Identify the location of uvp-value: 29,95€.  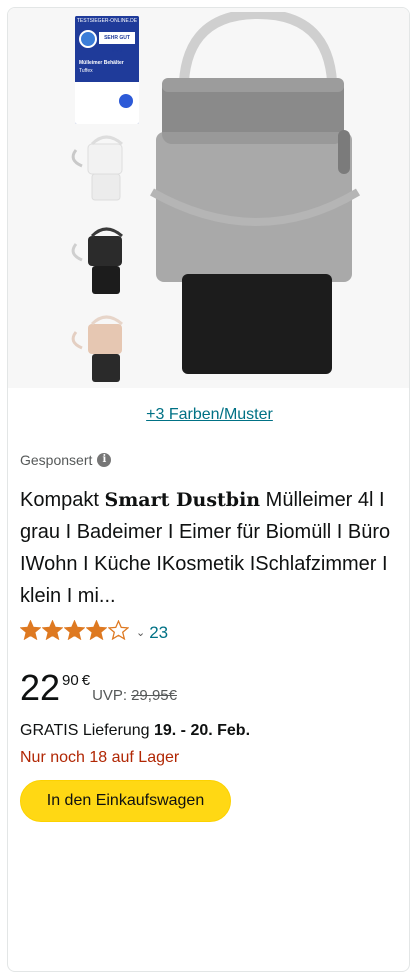
(154, 695).